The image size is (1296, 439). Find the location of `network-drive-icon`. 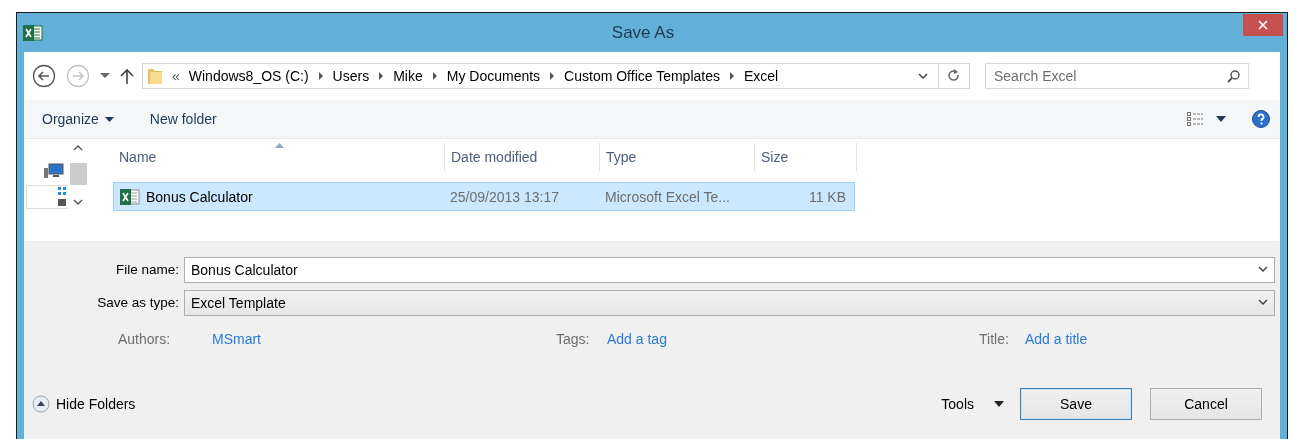

network-drive-icon is located at coordinates (62, 197).